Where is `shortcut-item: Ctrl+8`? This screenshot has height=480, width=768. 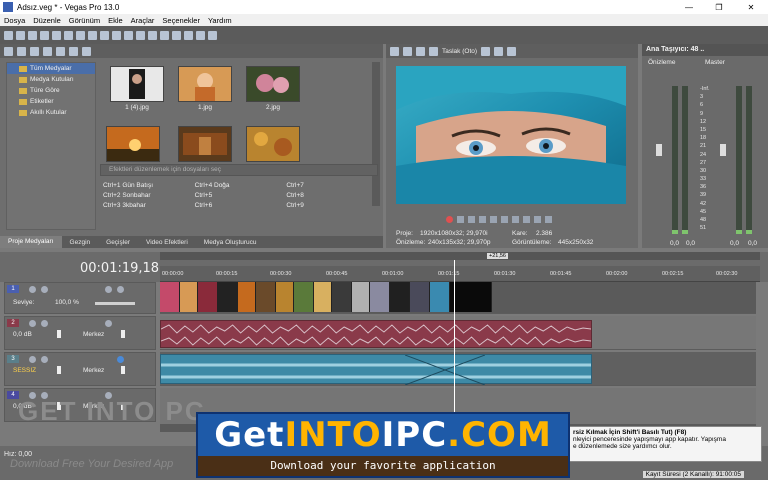 shortcut-item: Ctrl+8 is located at coordinates (332, 197).